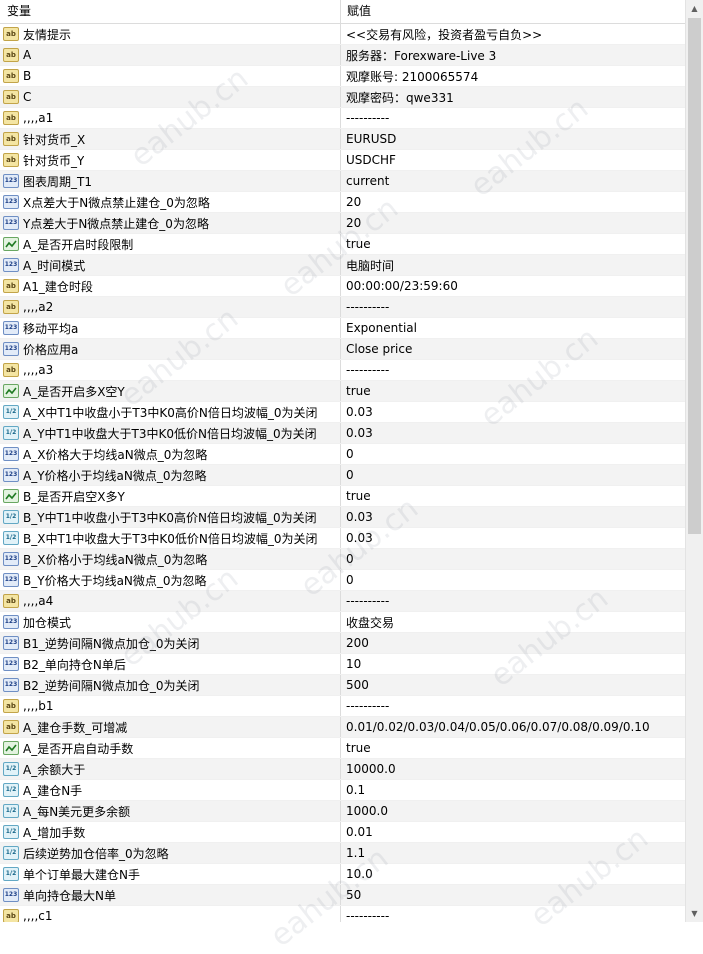  I want to click on parameter-row: 1/2 A_每N美元更多余额 1000.0, so click(342, 811).